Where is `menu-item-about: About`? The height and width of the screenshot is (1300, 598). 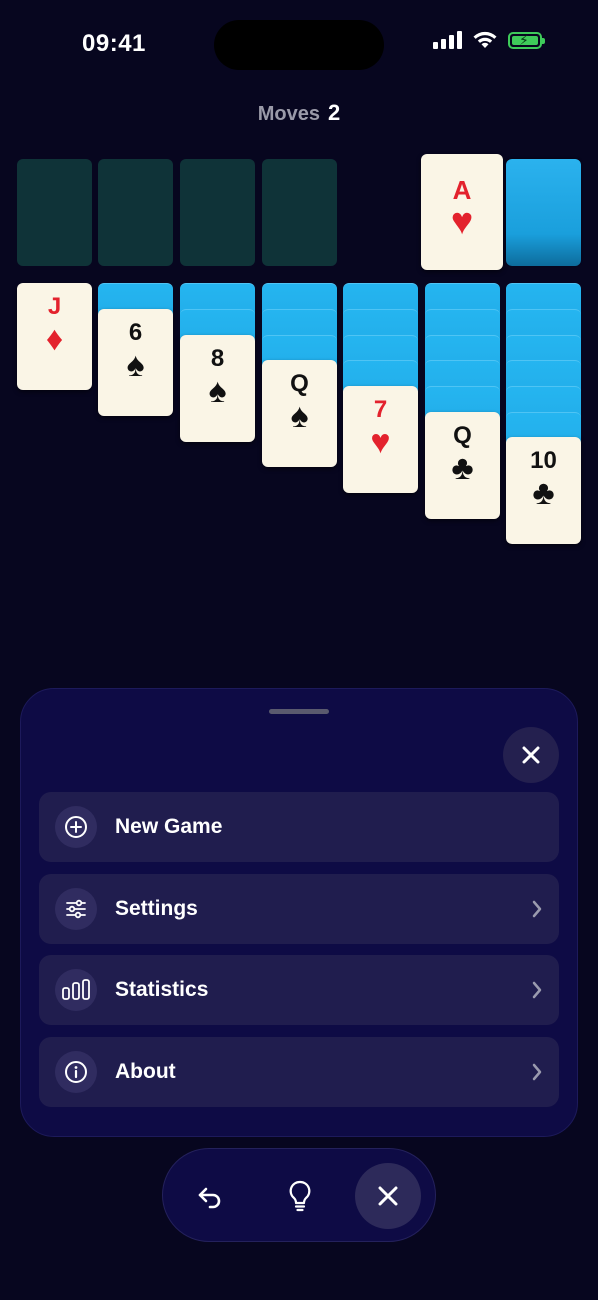 menu-item-about: About is located at coordinates (299, 1072).